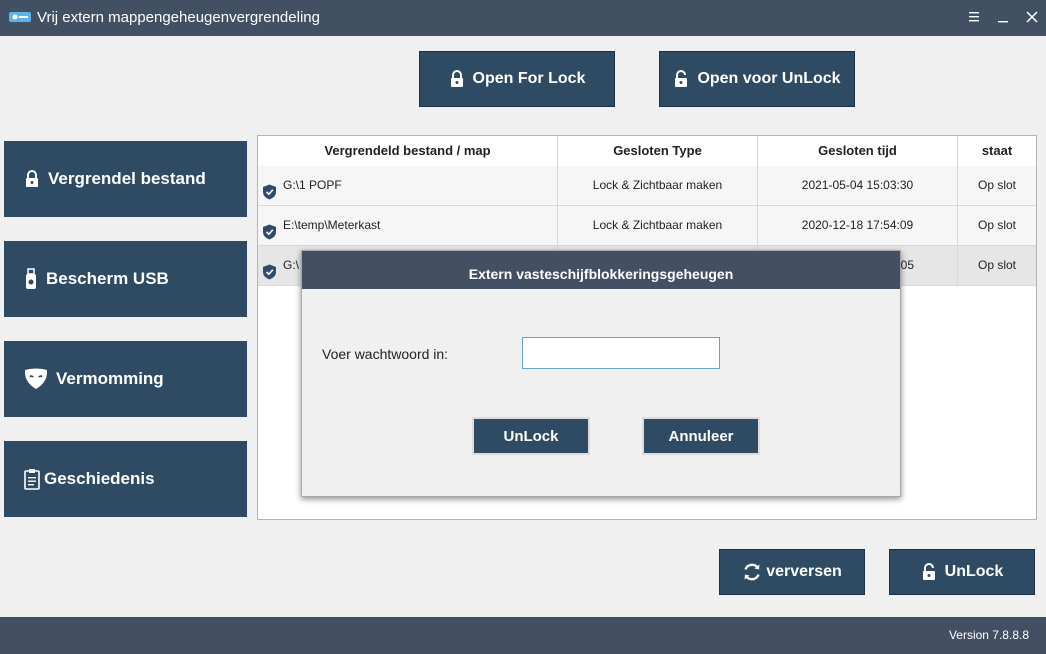  I want to click on clipboard-icon, so click(32, 479).